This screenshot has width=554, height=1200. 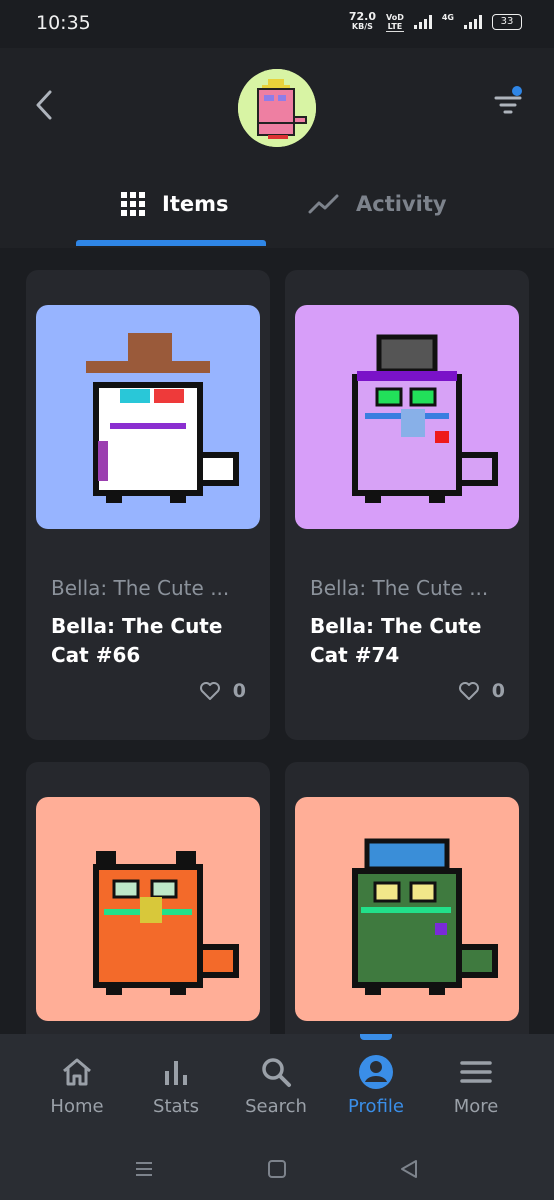 What do you see at coordinates (422, 22) in the screenshot?
I see `signal-icon` at bounding box center [422, 22].